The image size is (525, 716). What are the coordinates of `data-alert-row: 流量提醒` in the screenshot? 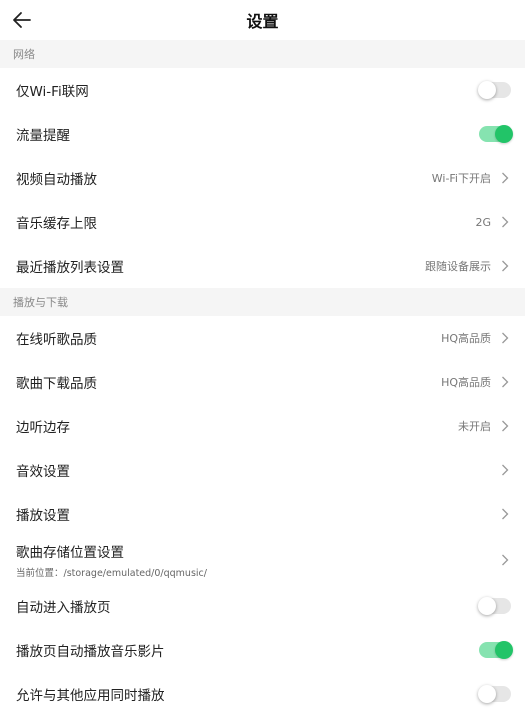 It's located at (262, 134).